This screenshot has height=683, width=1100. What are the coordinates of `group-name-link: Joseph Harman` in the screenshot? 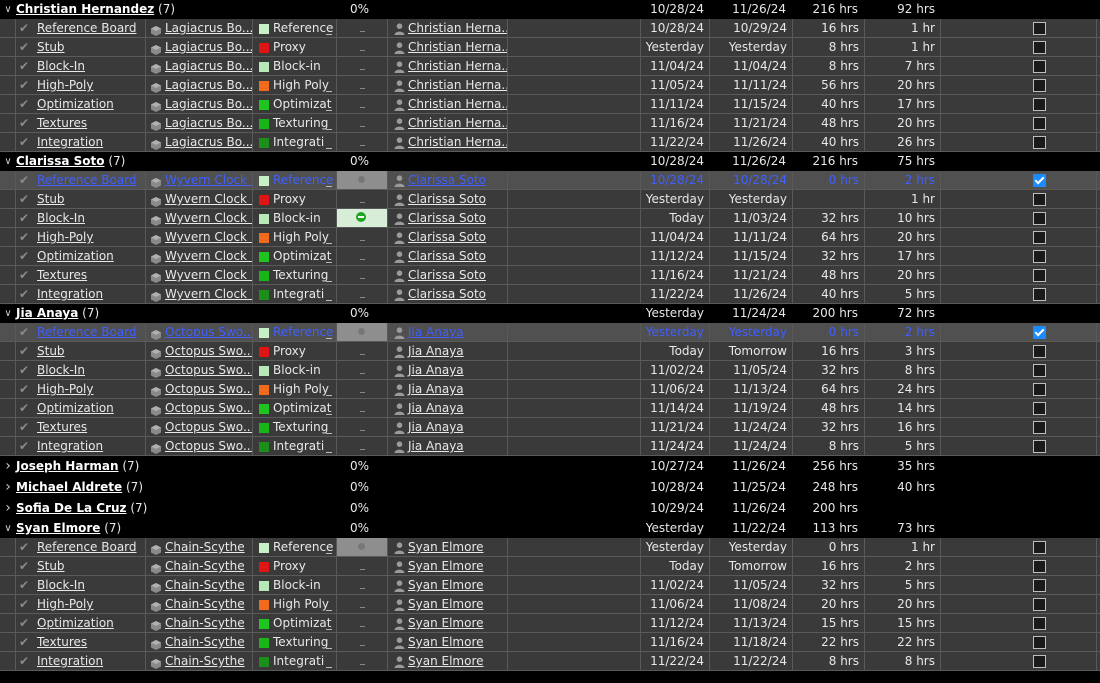 It's located at (67, 466).